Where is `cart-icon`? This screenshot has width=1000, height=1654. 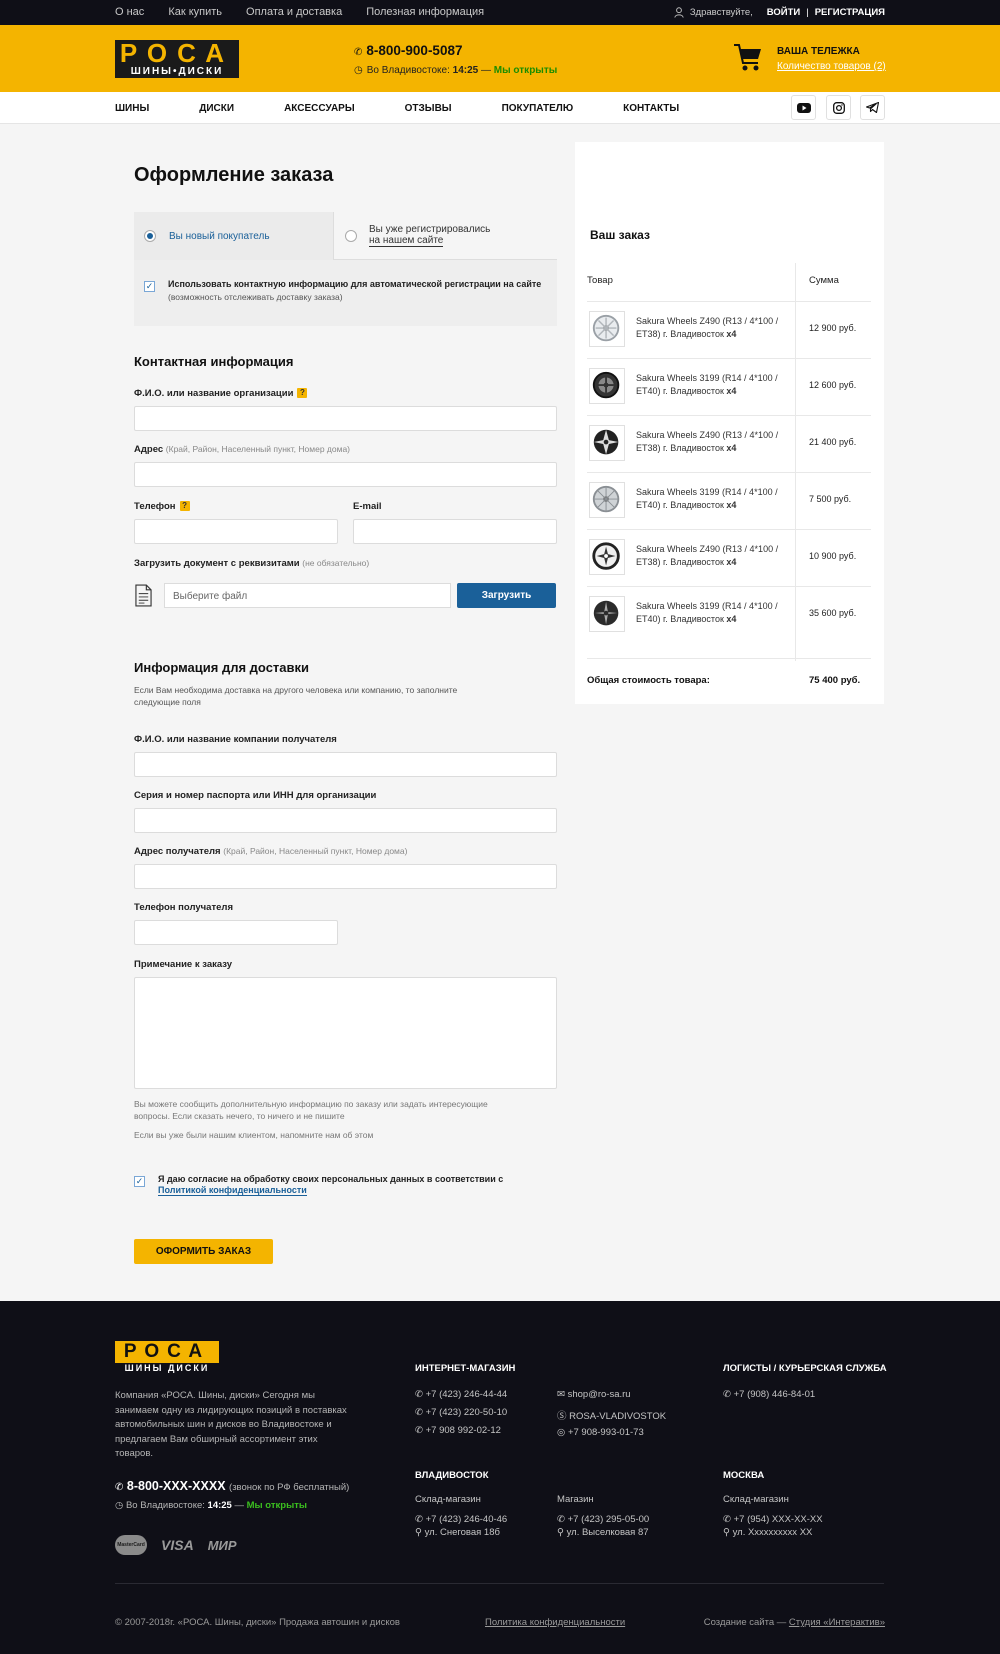
cart-icon is located at coordinates (748, 58).